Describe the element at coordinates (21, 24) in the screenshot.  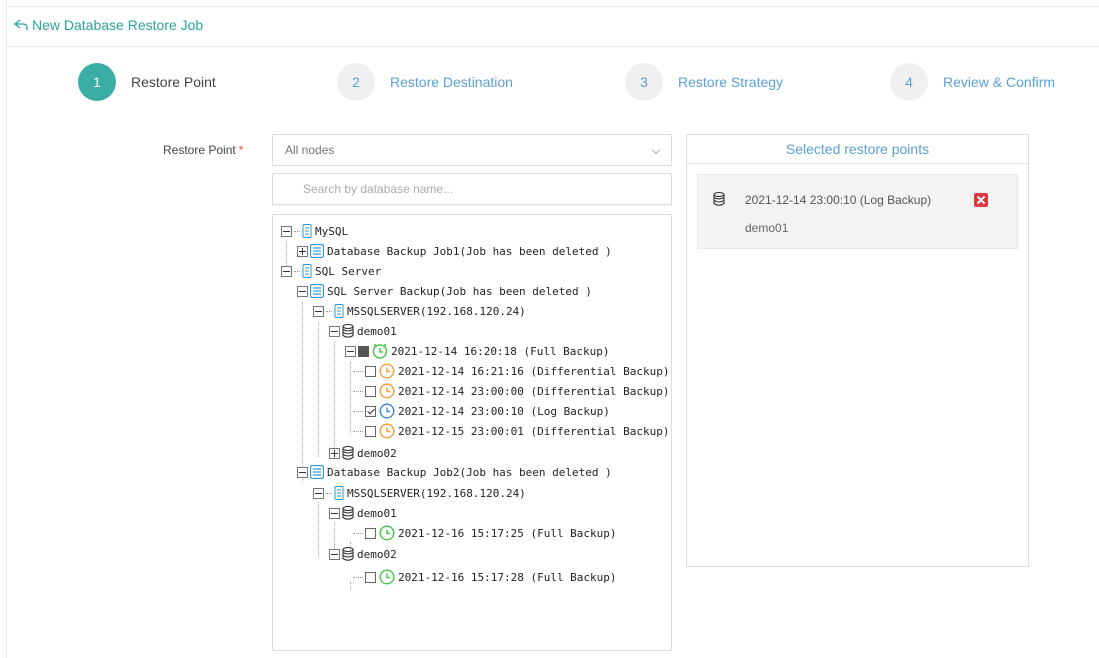
I see `back-arrow-icon` at that location.